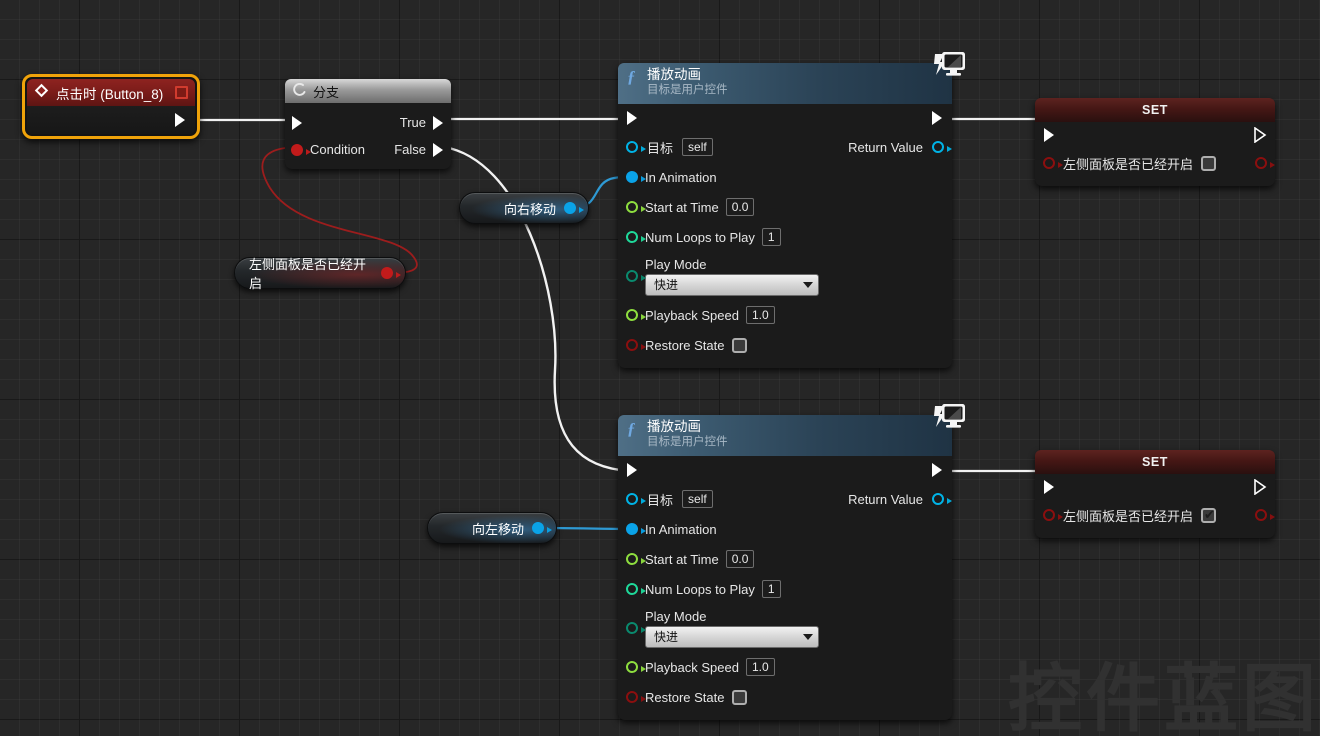  Describe the element at coordinates (297, 123) in the screenshot. I see `branch-exec-in-pin` at that location.